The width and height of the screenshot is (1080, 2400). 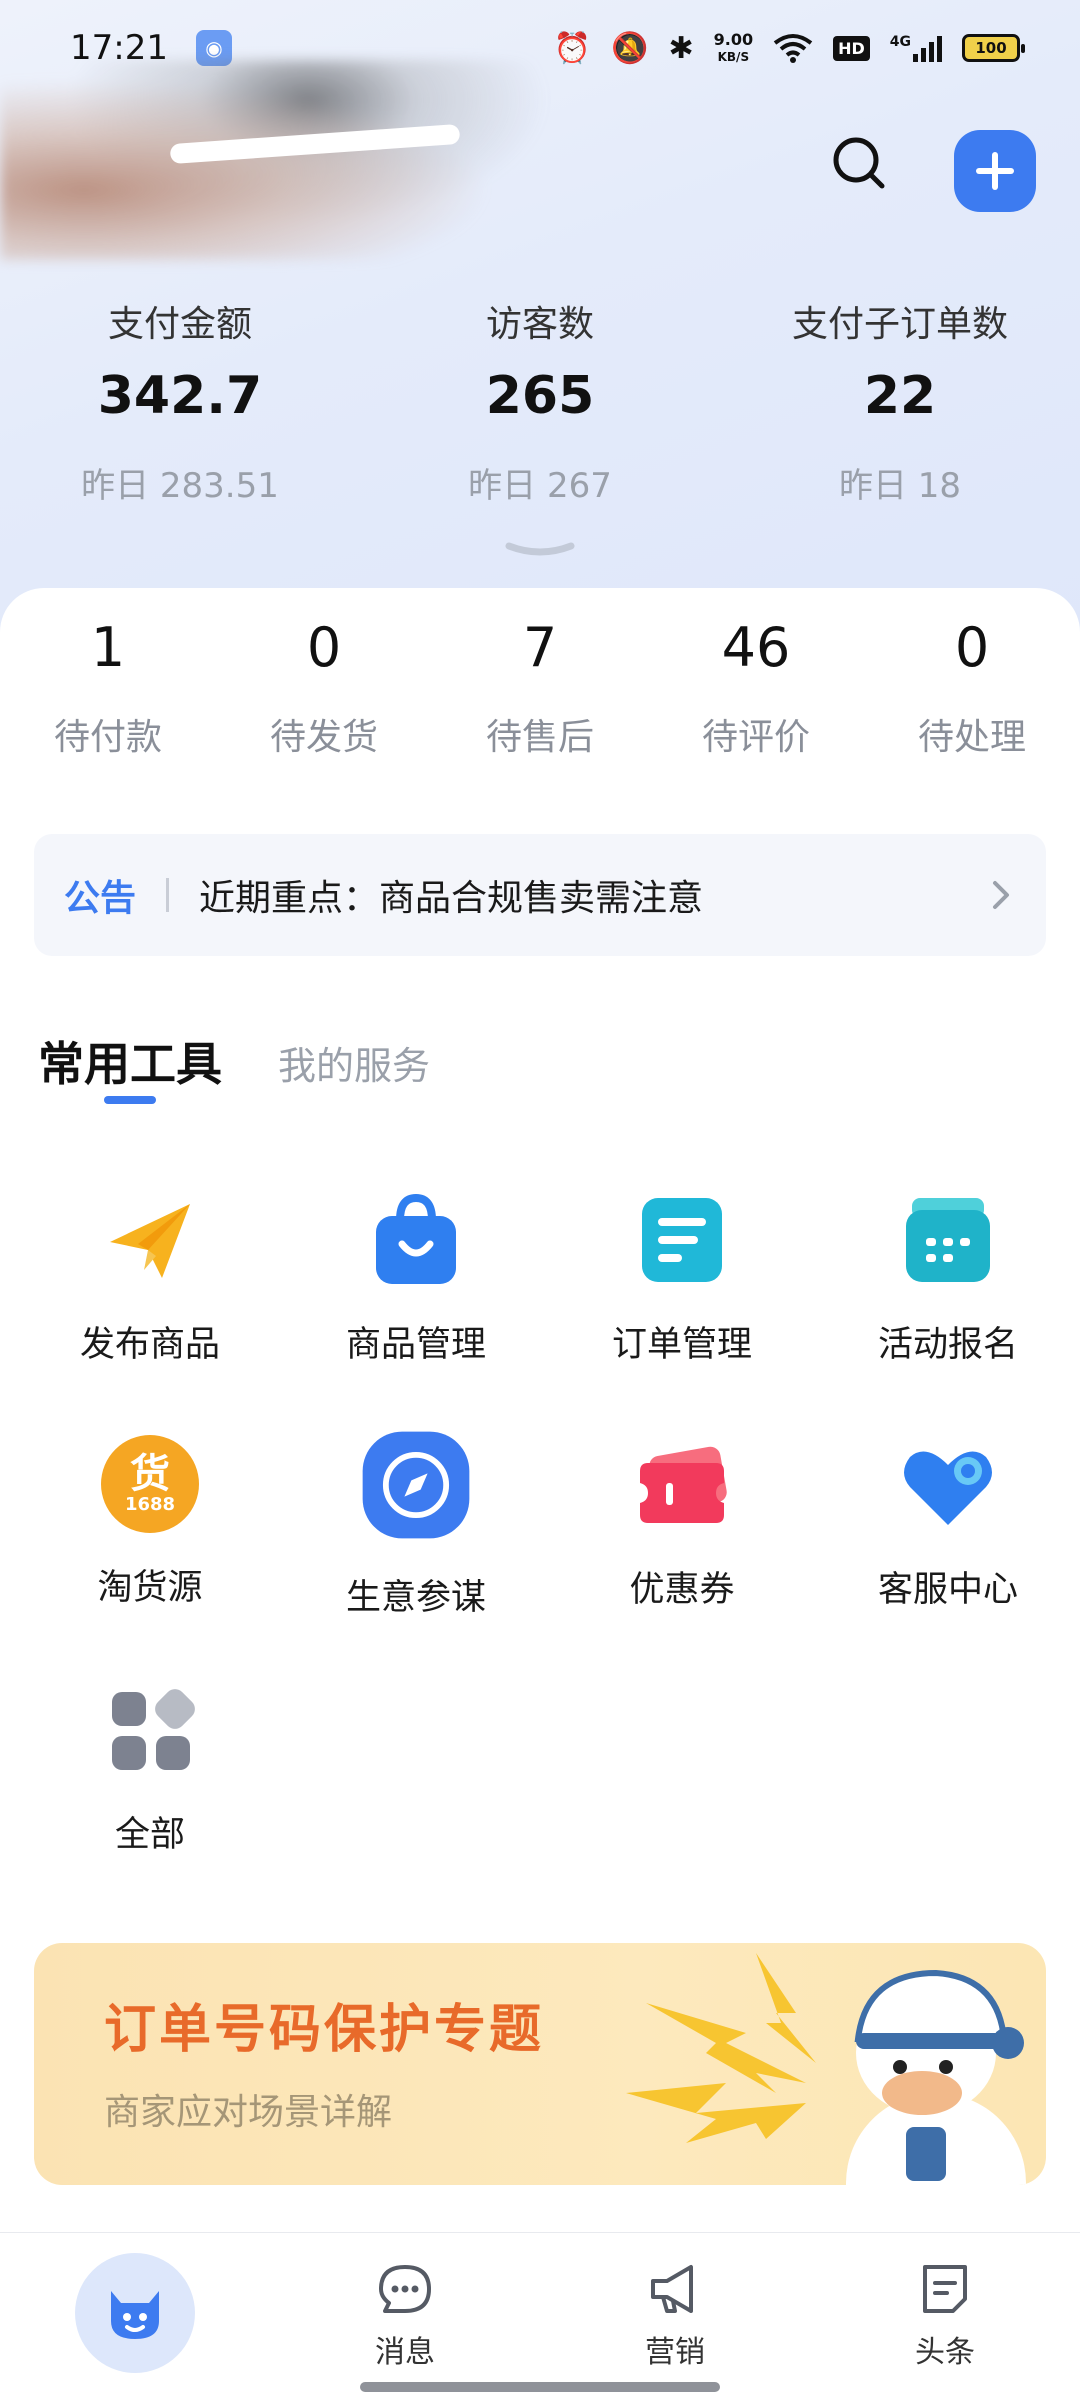 What do you see at coordinates (179, 324) in the screenshot?
I see `stat-label: 支付金额` at bounding box center [179, 324].